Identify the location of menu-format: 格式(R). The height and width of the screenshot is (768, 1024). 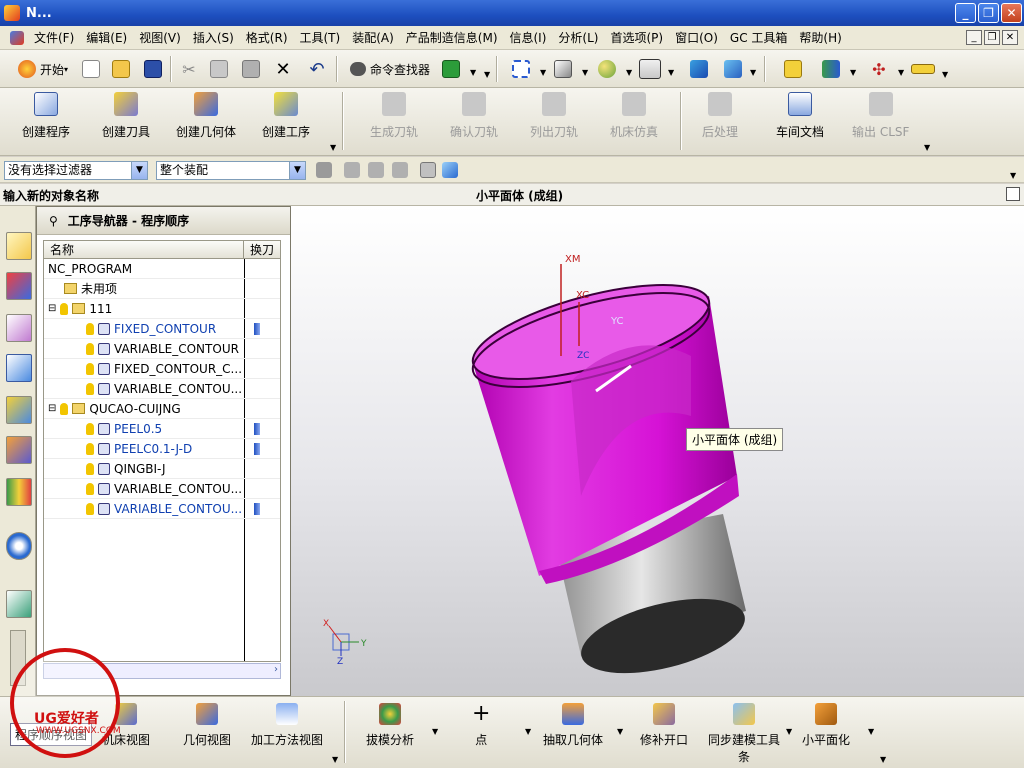
(267, 37).